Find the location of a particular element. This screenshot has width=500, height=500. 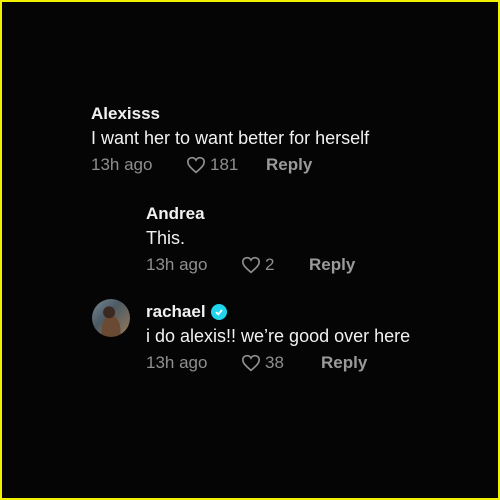

comment-text: This. is located at coordinates (166, 238).